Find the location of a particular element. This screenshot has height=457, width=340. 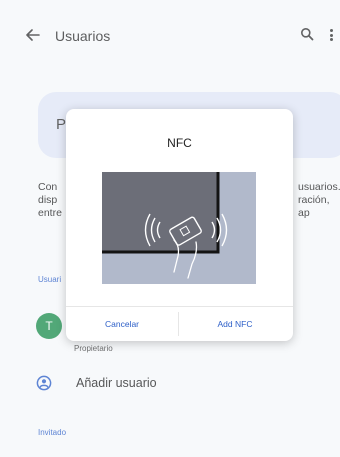

dialog-title: NFC is located at coordinates (179, 143).